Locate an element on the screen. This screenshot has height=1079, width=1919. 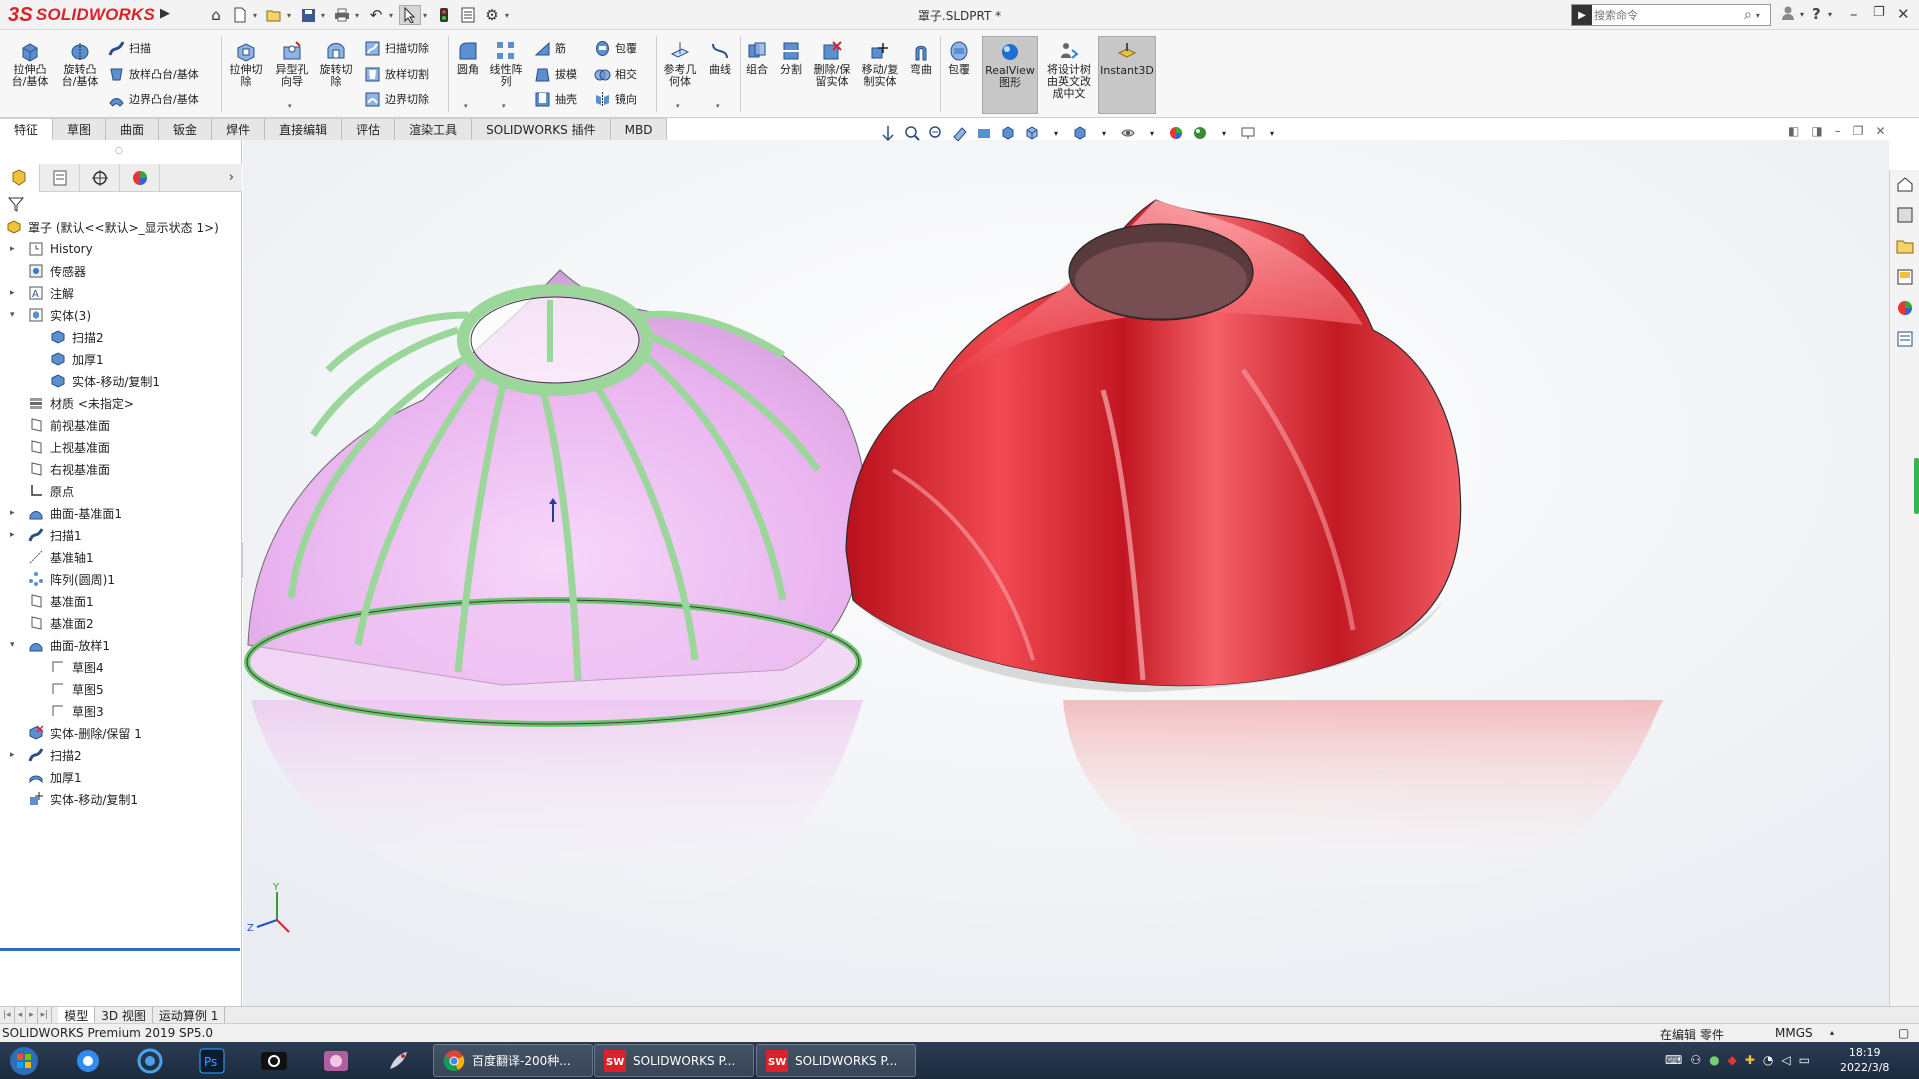
curves-button: 曲线 is located at coordinates (720, 58).